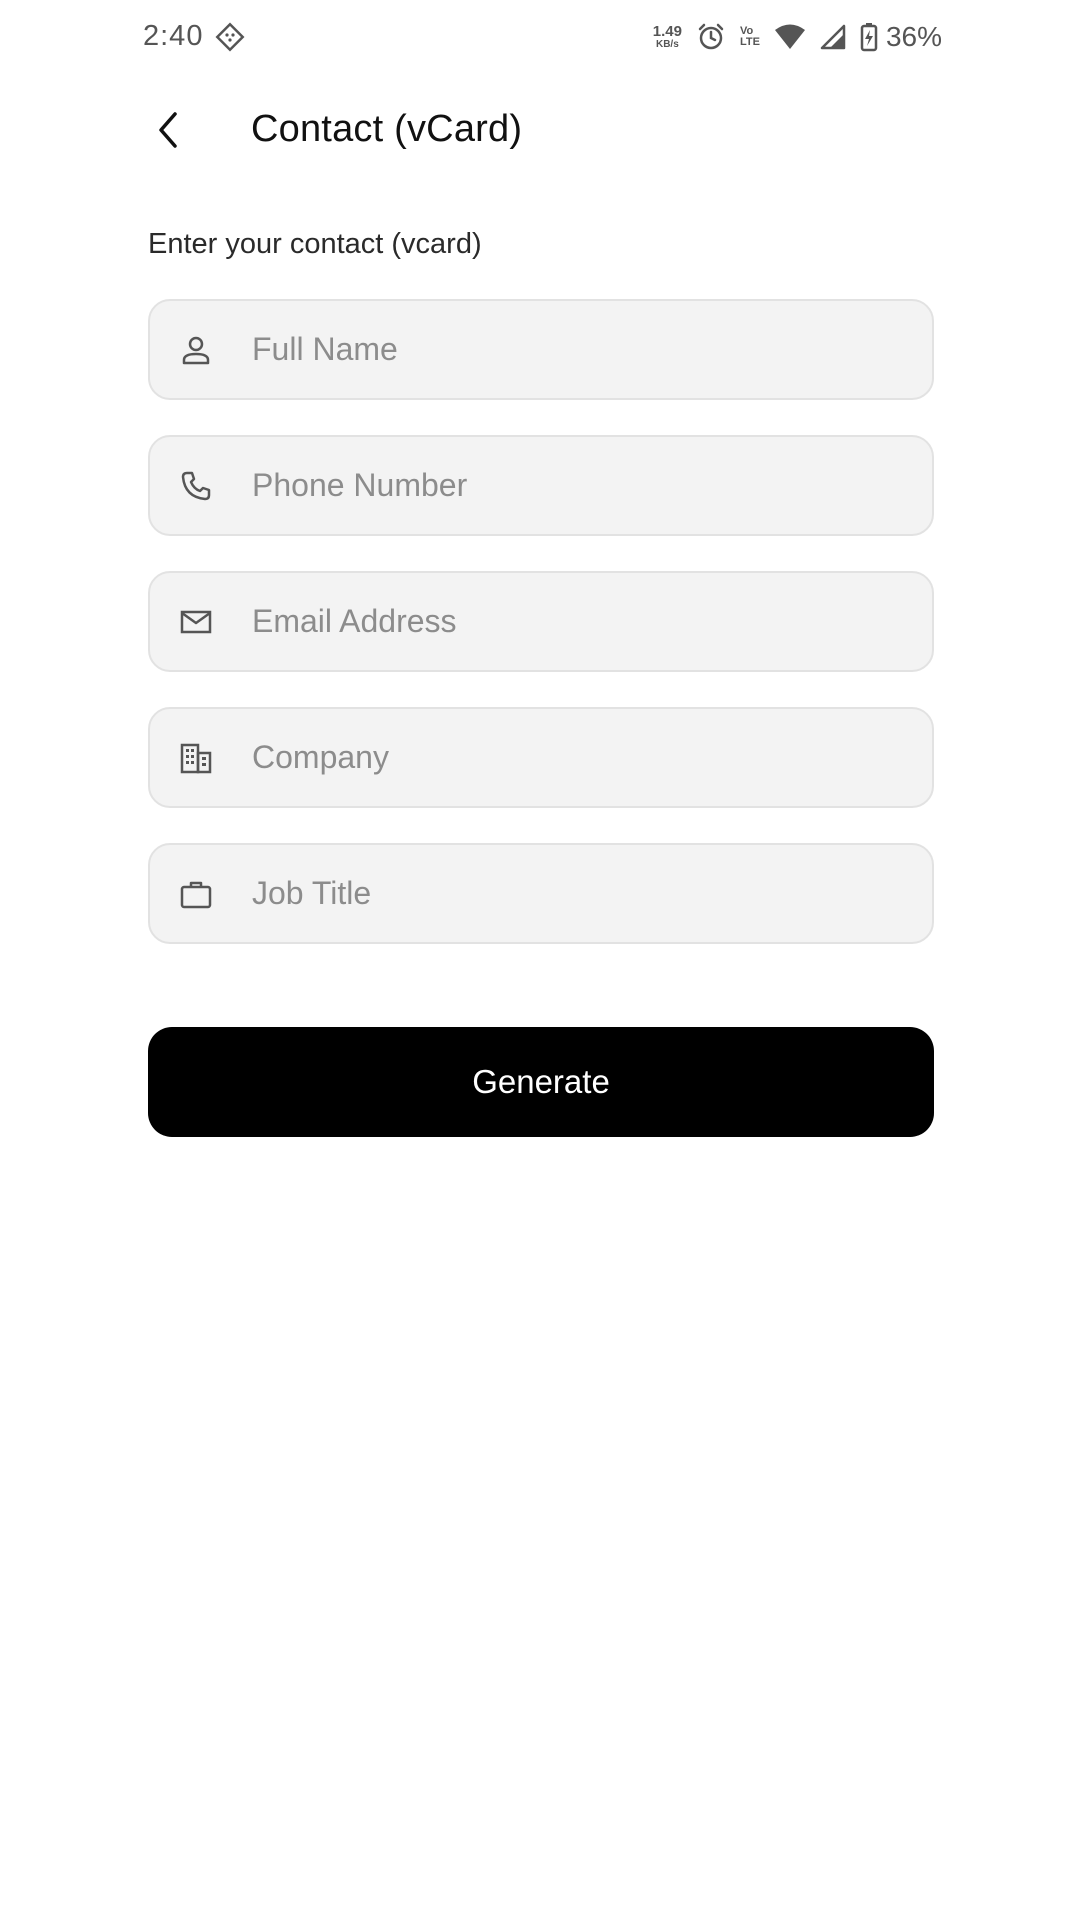 The image size is (1080, 1920). I want to click on app-notification-icon, so click(230, 37).